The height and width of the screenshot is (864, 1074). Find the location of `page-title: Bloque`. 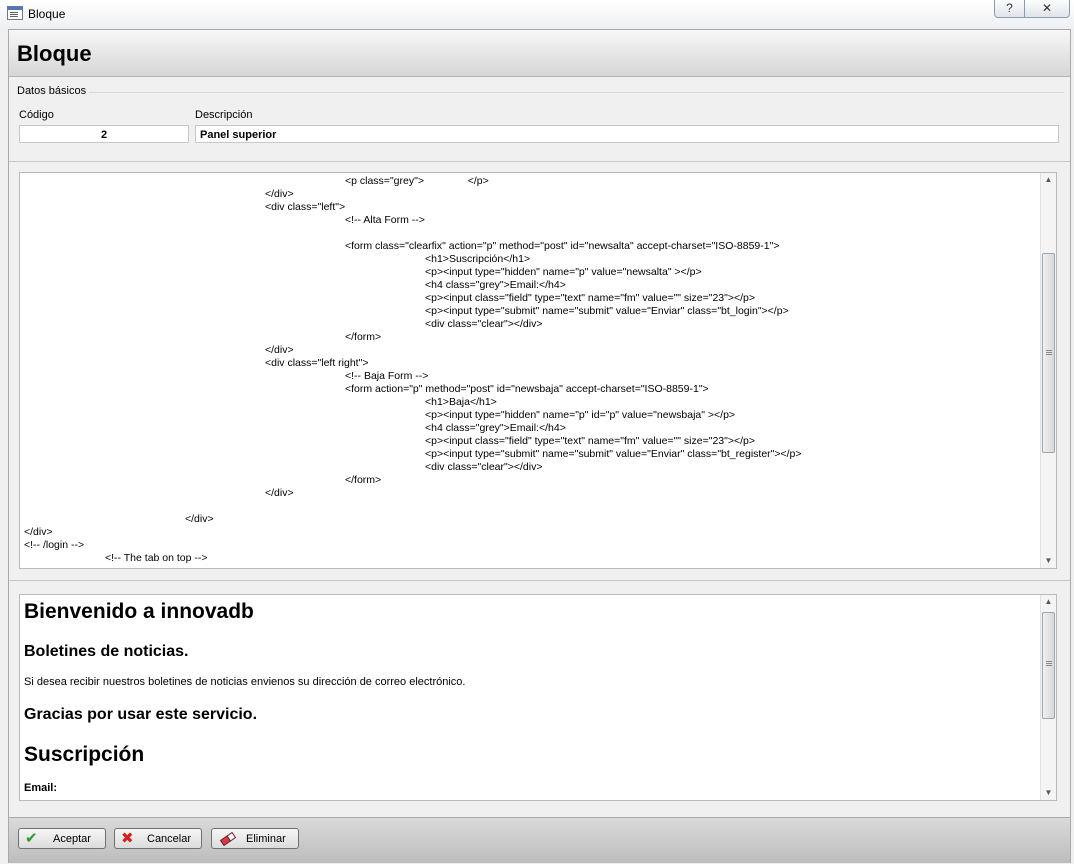

page-title: Bloque is located at coordinates (54, 53).